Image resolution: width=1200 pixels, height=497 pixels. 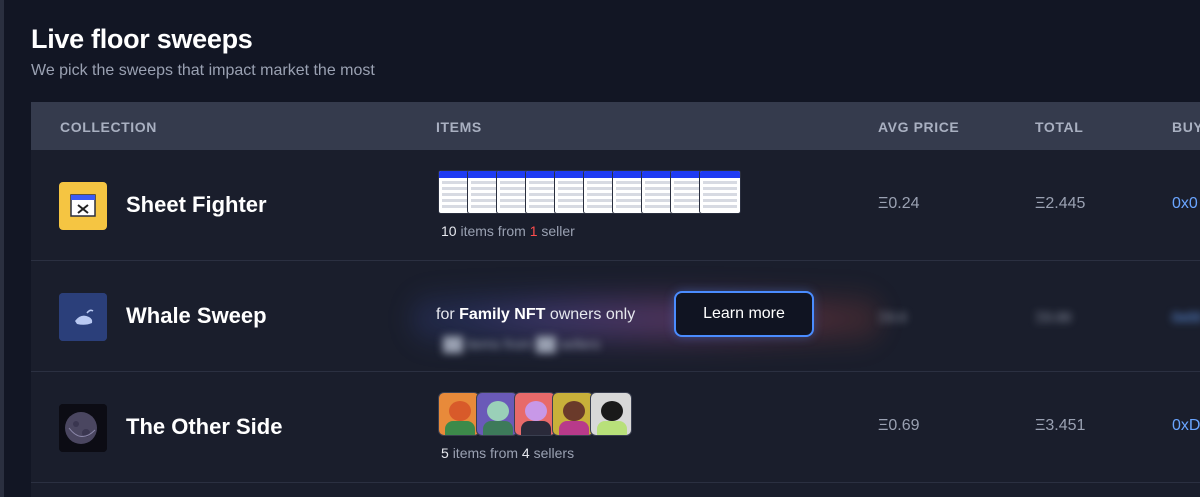 What do you see at coordinates (445, 314) in the screenshot?
I see `locked-prefix: for` at bounding box center [445, 314].